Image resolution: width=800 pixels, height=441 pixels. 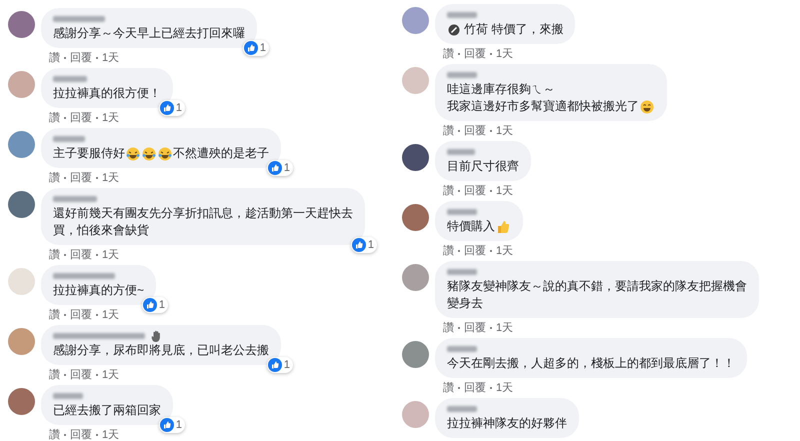 I want to click on comment-text: 特價購入, so click(x=471, y=226).